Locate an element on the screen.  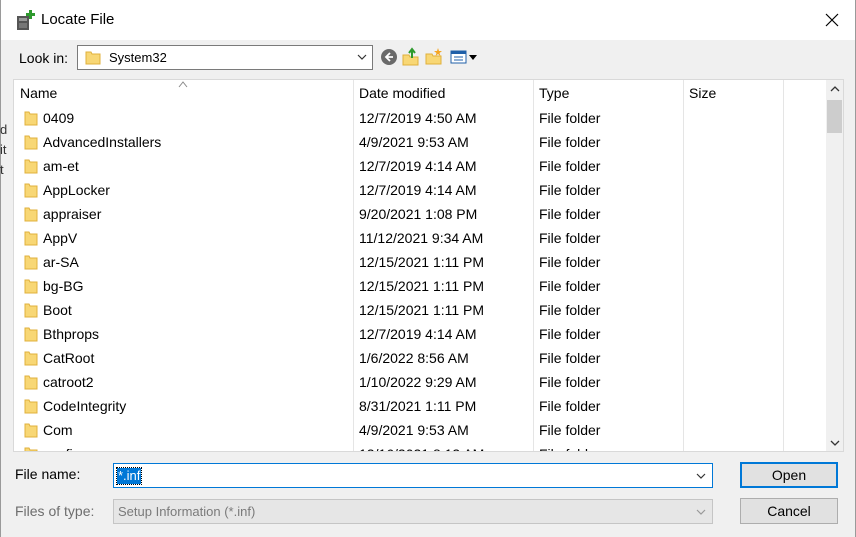
file-type-dropdown: Setup Information (*.inf) is located at coordinates (413, 511).